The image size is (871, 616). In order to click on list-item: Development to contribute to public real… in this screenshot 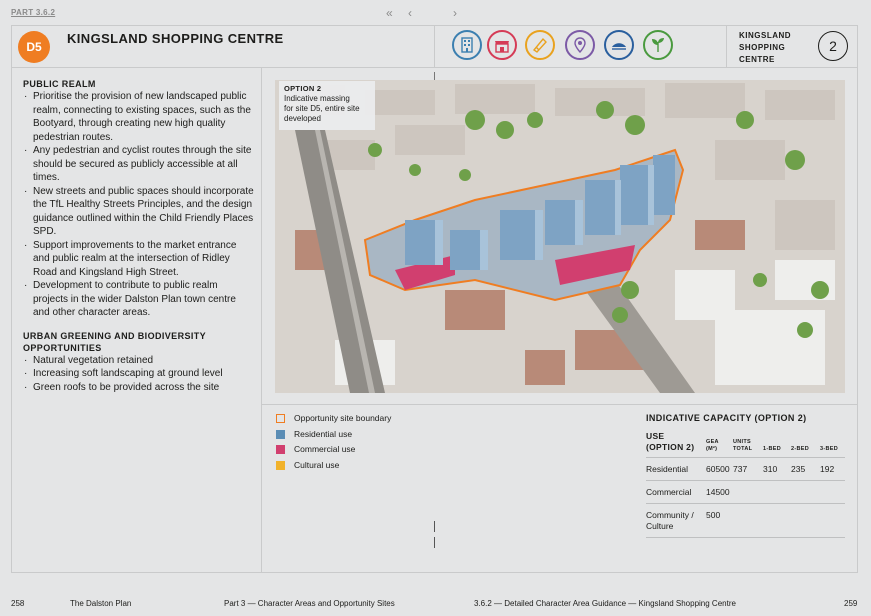, I will do `click(139, 299)`.